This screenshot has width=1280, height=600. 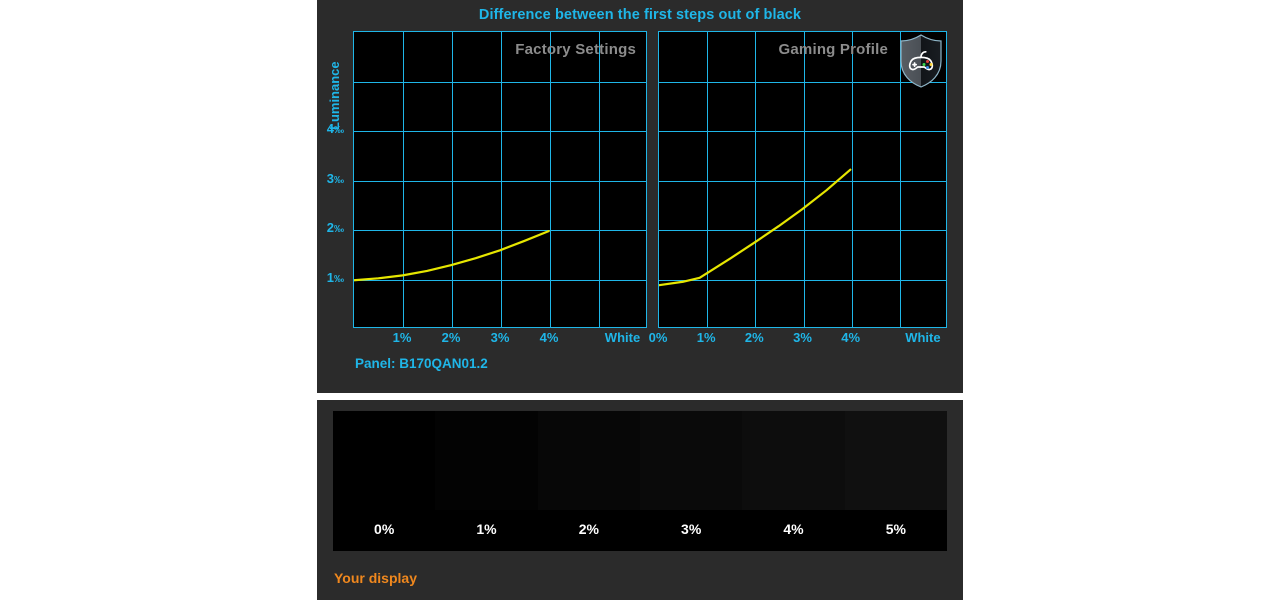 I want to click on y-axis-title: Luminance, so click(x=334, y=95).